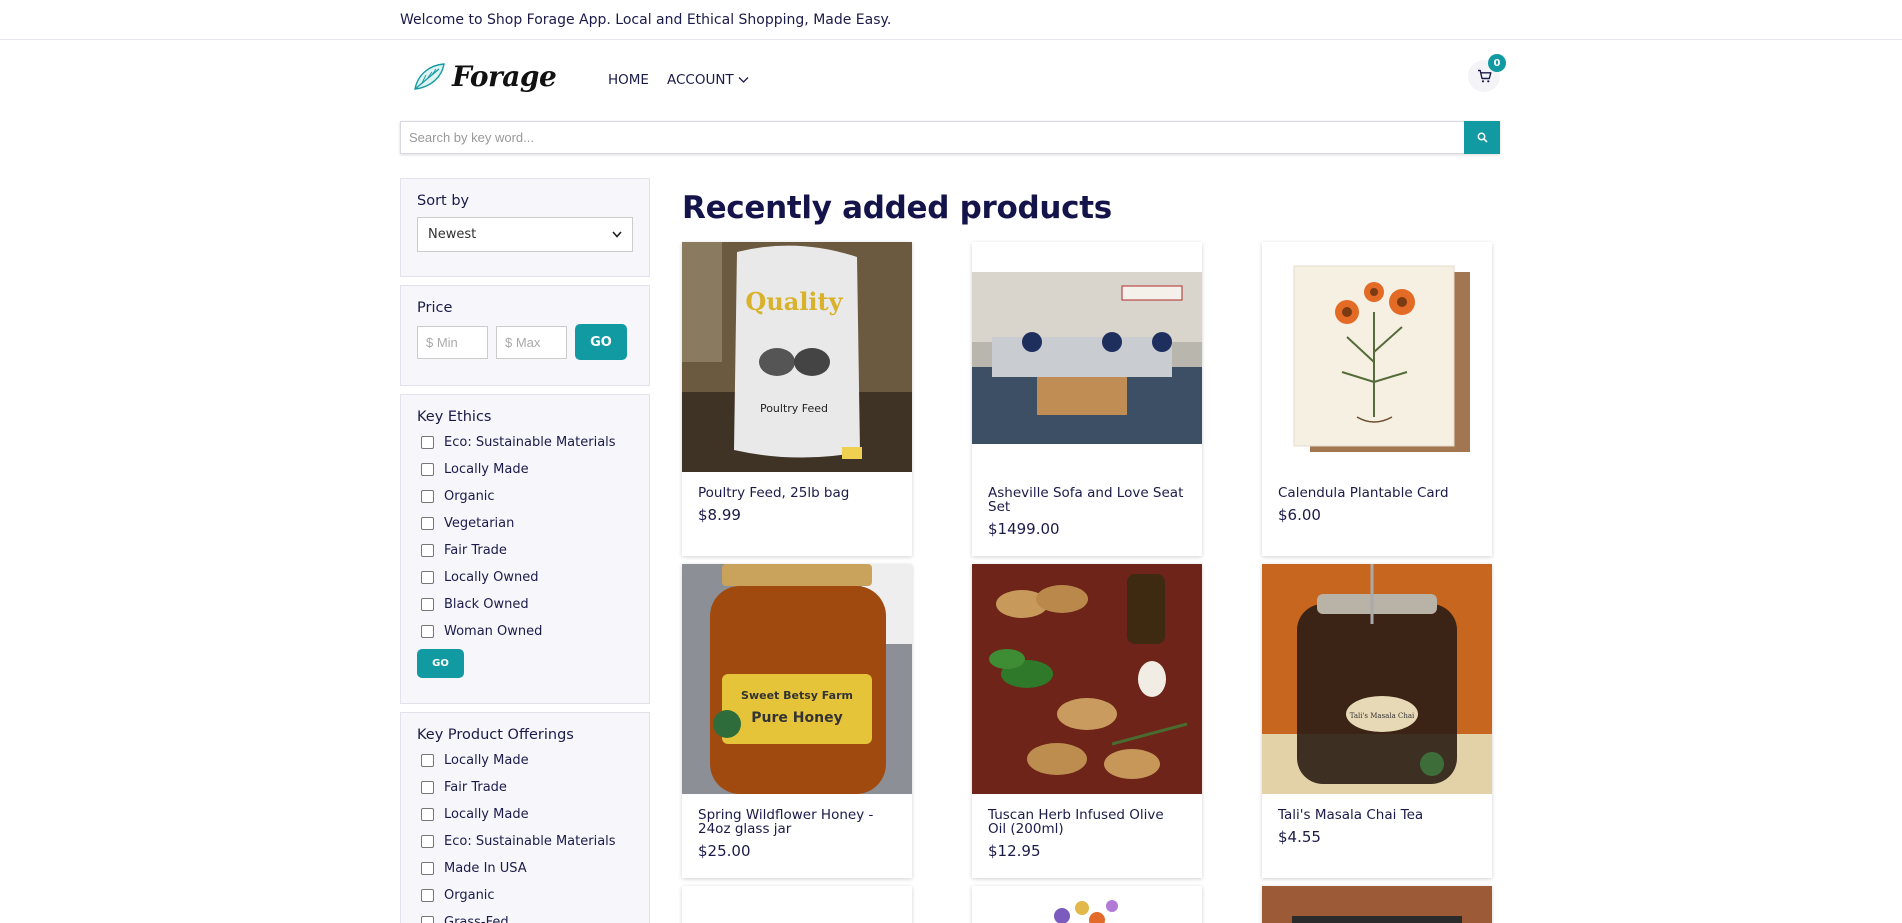 Image resolution: width=1902 pixels, height=923 pixels. Describe the element at coordinates (601, 342) in the screenshot. I see `price-go-button: GO` at that location.